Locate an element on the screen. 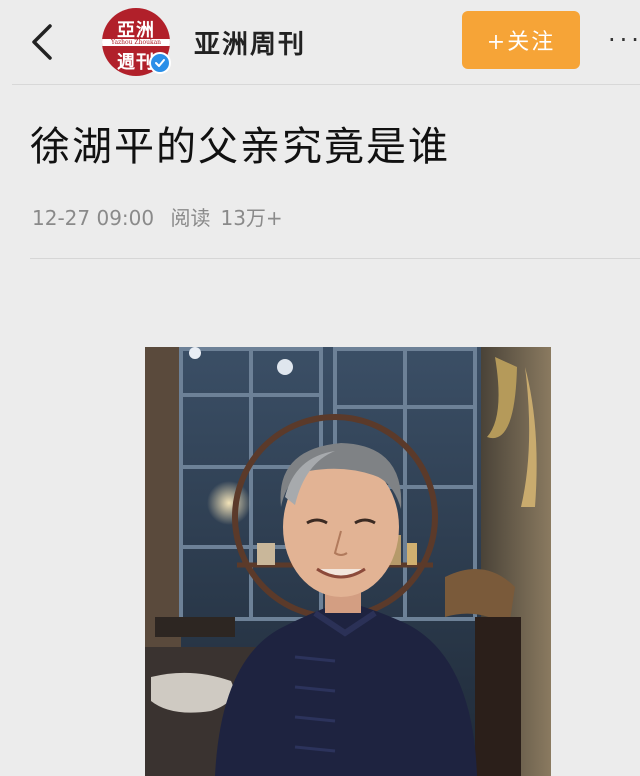  top-bar: 亞洲 Yazhou Zhoukan 週刊 亚洲周刊 +关注 ··· is located at coordinates (320, 42).